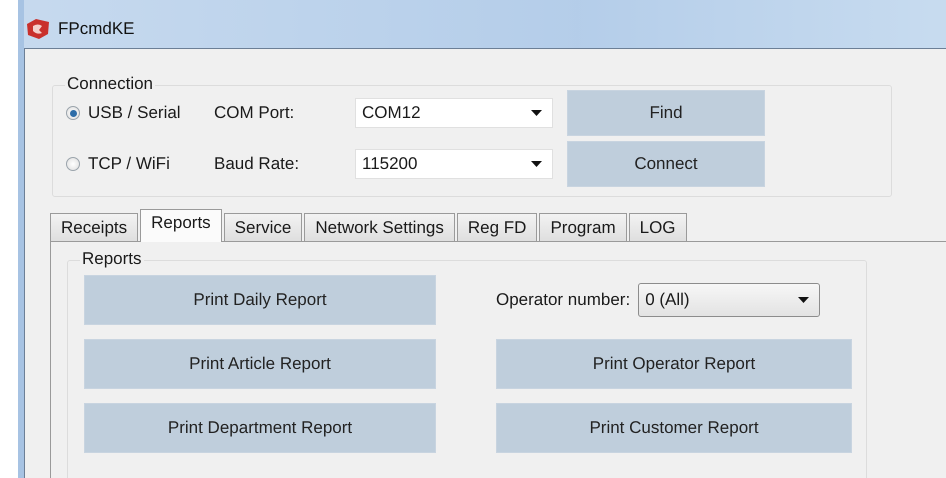 The height and width of the screenshot is (478, 946). I want to click on connect-button: Connect, so click(666, 164).